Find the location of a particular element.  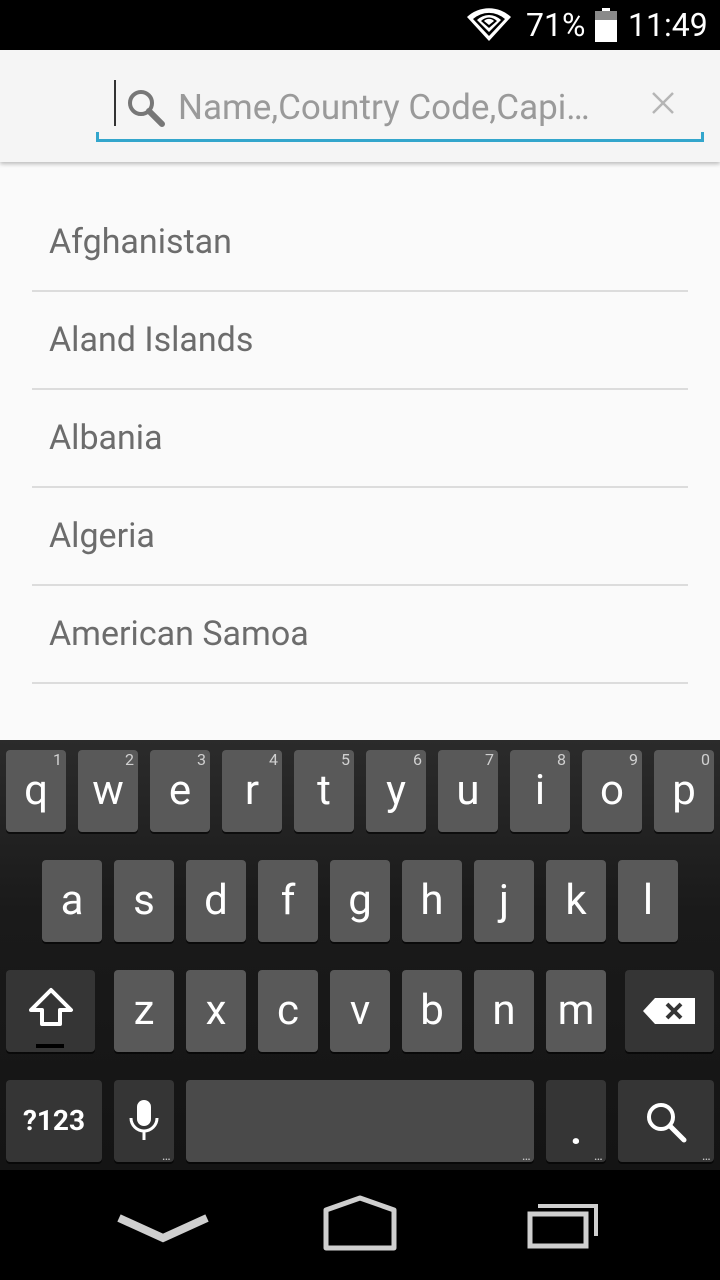

key-hint: 3 is located at coordinates (201, 759).